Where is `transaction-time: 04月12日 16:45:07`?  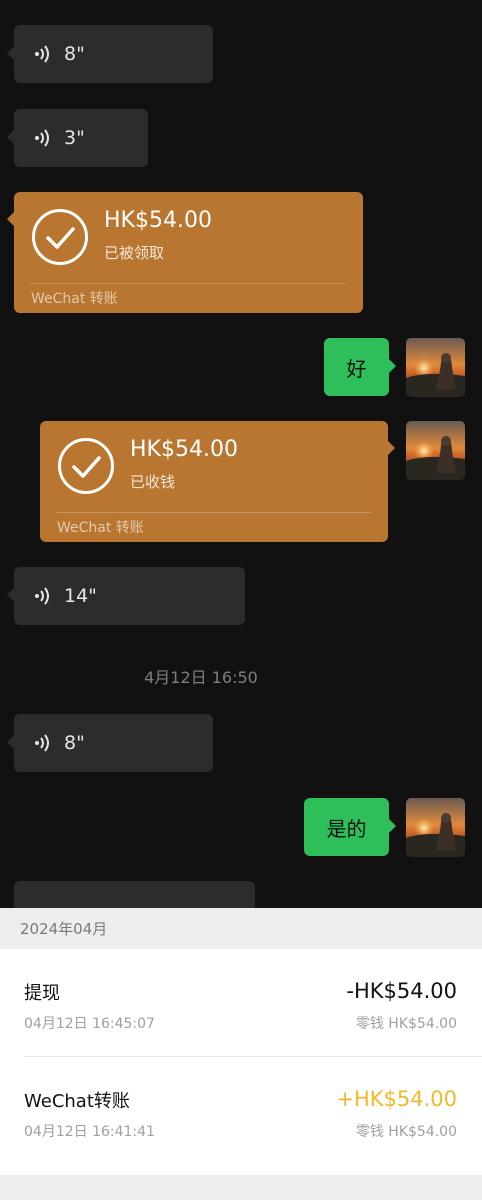
transaction-time: 04月12日 16:45:07 is located at coordinates (89, 1024).